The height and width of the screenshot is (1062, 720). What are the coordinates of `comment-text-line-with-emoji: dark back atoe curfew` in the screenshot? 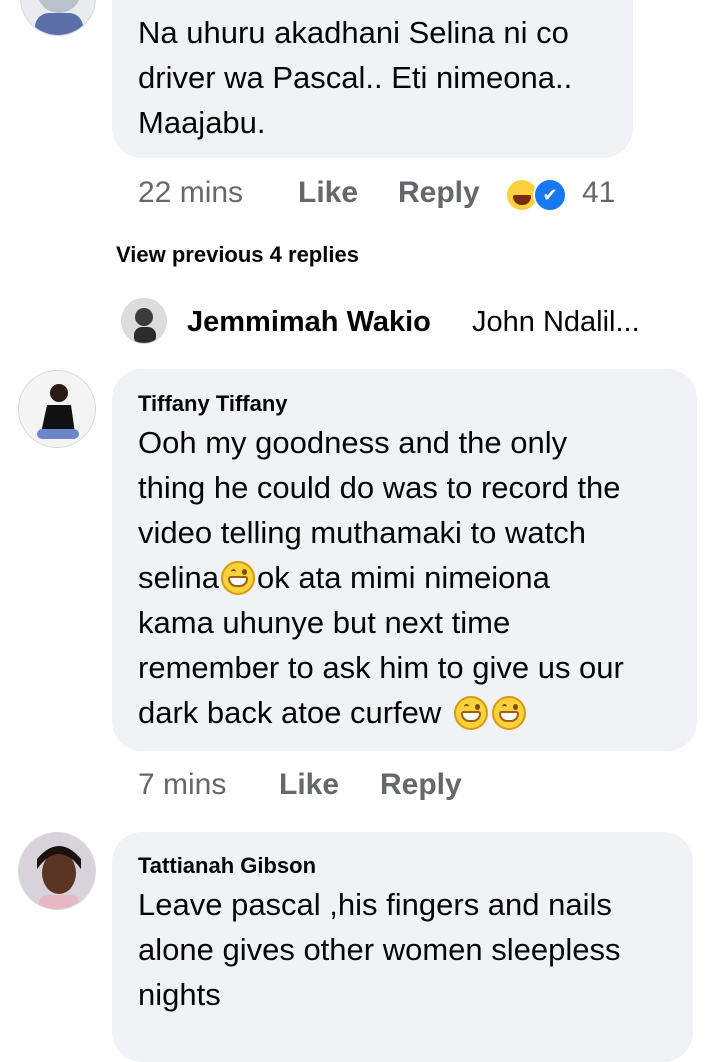 It's located at (333, 712).